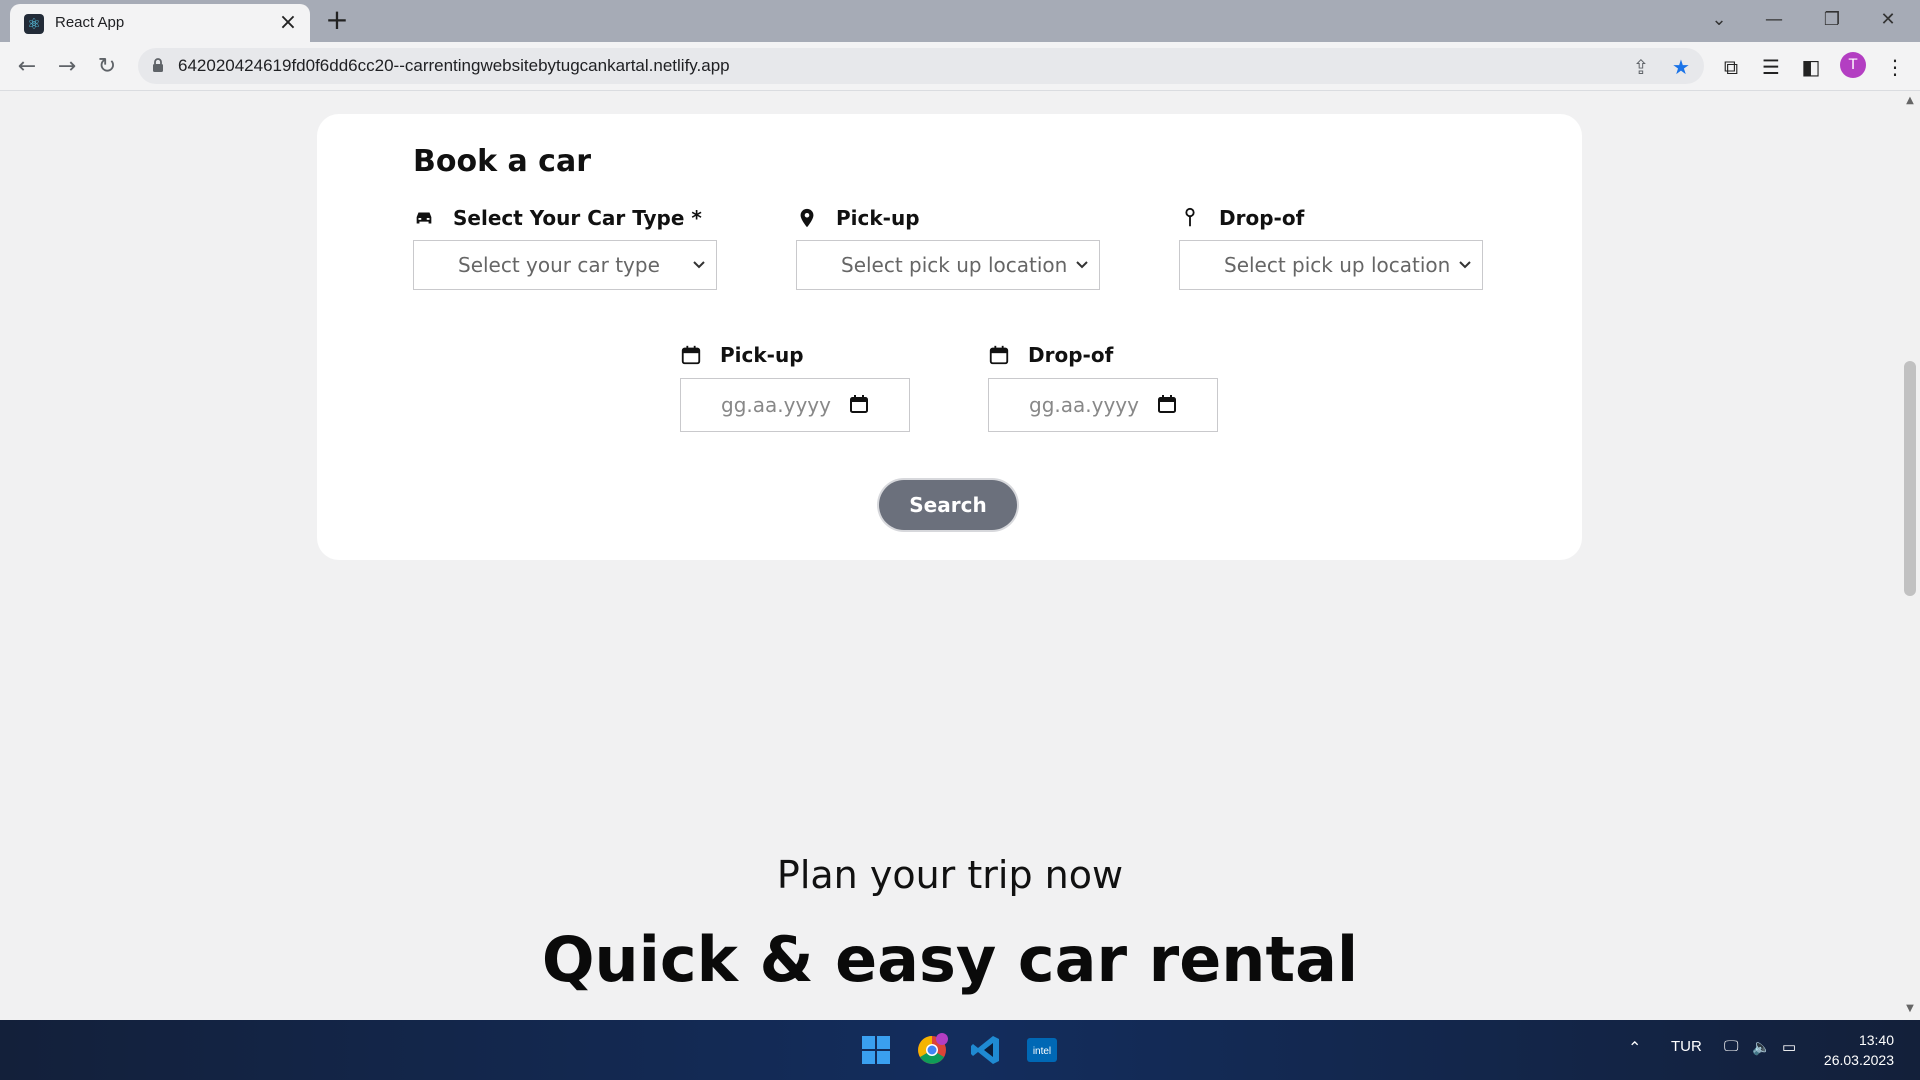  What do you see at coordinates (776, 405) in the screenshot?
I see `pickup-date-placeholder: gg.aa.yyyy` at bounding box center [776, 405].